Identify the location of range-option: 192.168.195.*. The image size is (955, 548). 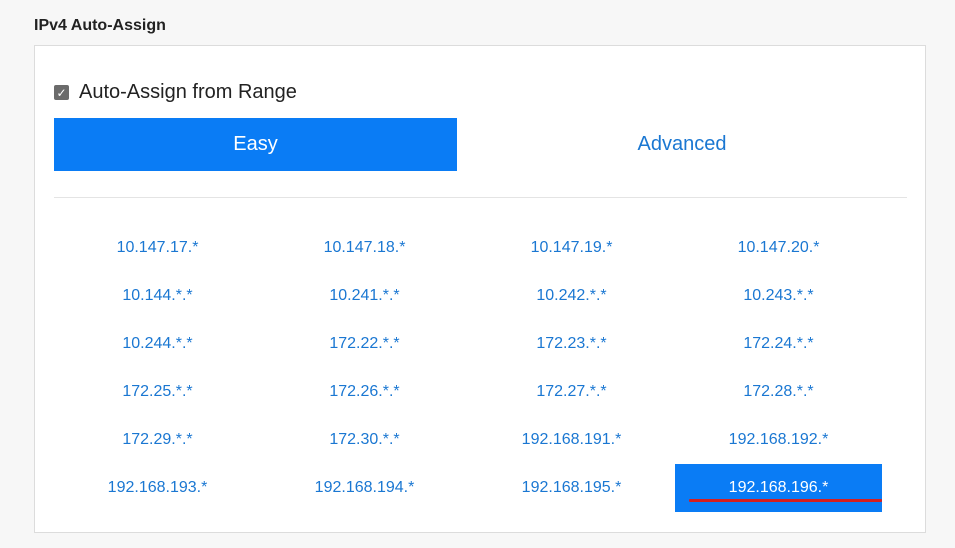
(571, 488).